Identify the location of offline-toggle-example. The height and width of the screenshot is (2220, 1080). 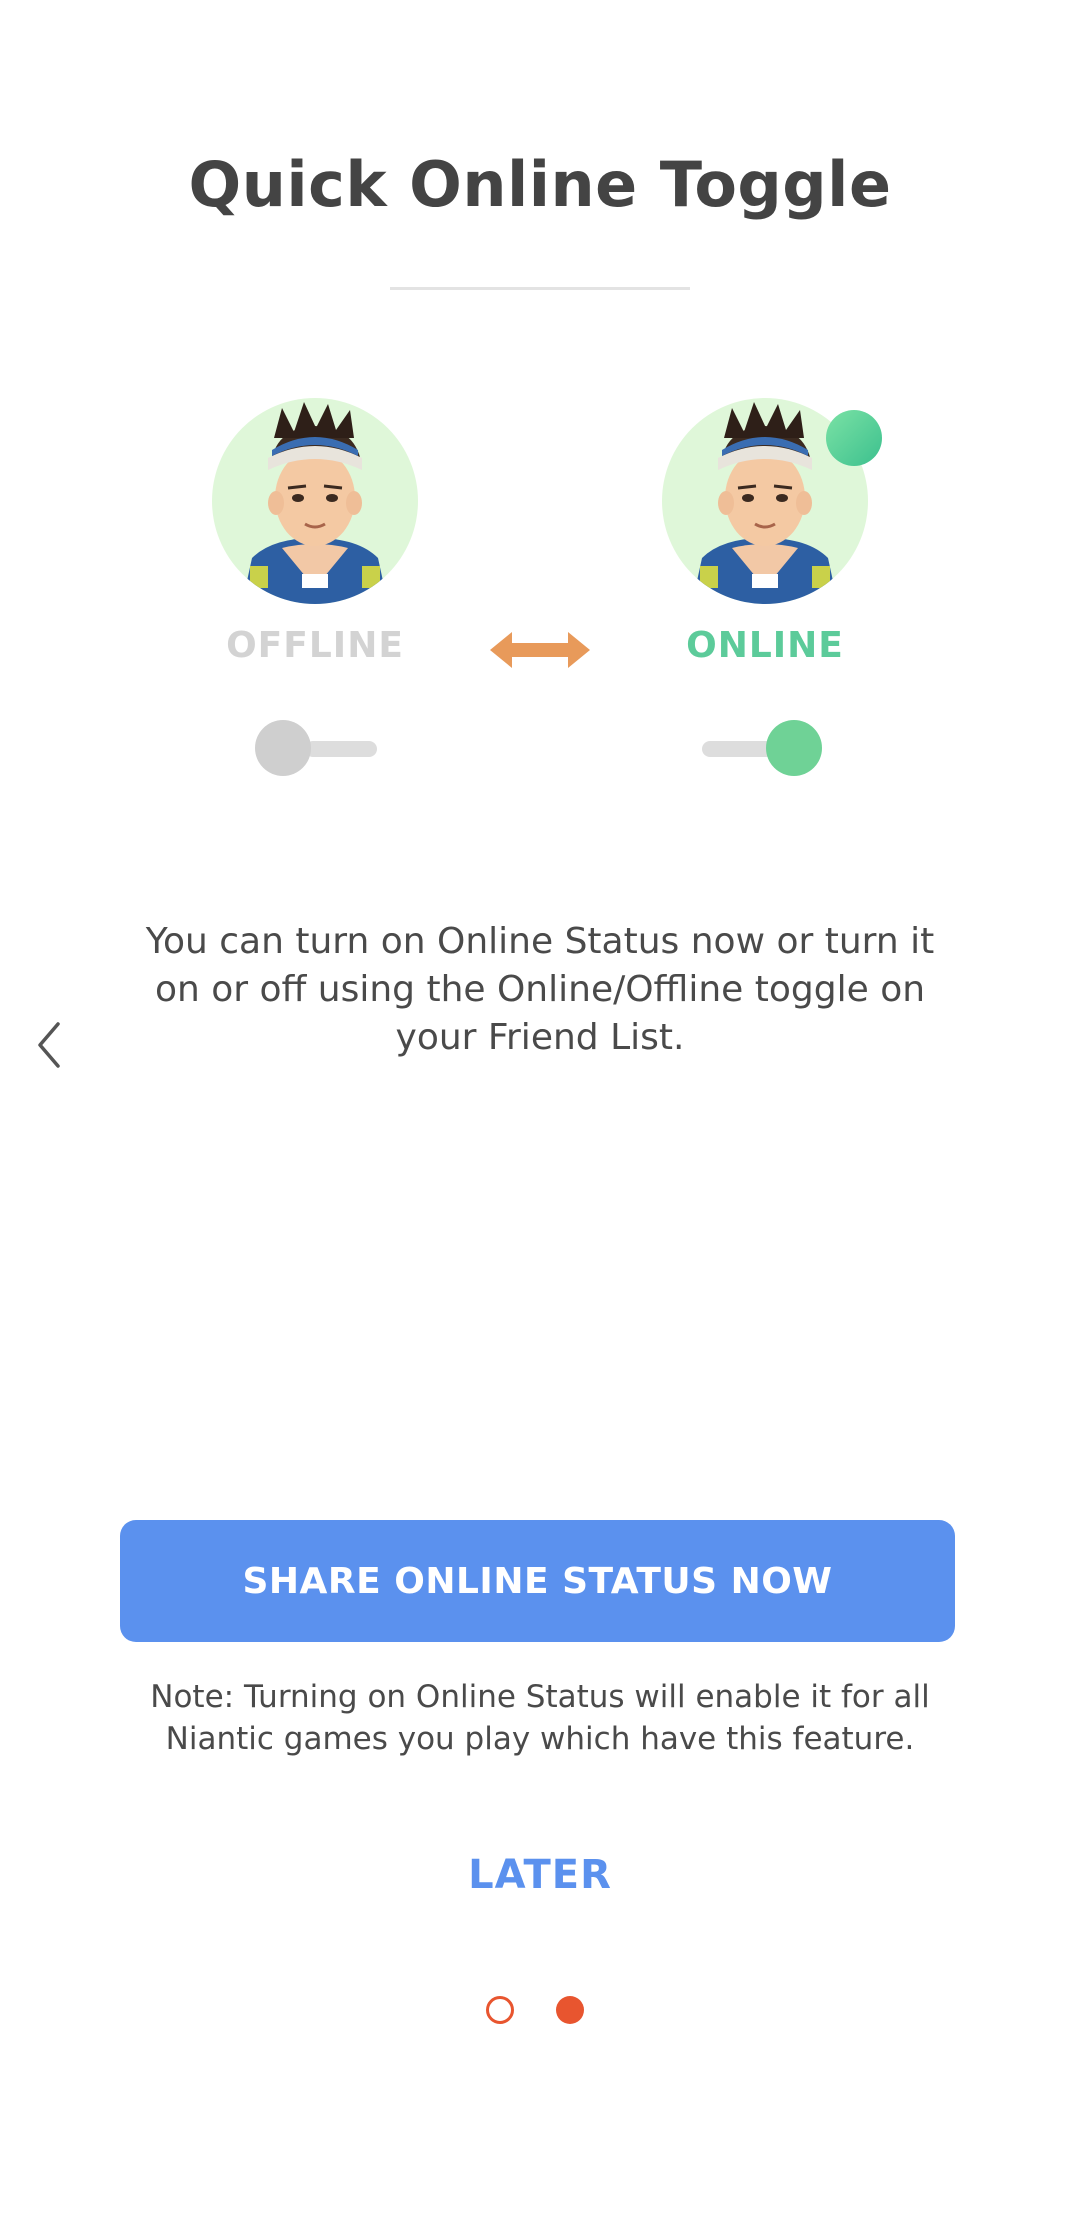
(320, 748).